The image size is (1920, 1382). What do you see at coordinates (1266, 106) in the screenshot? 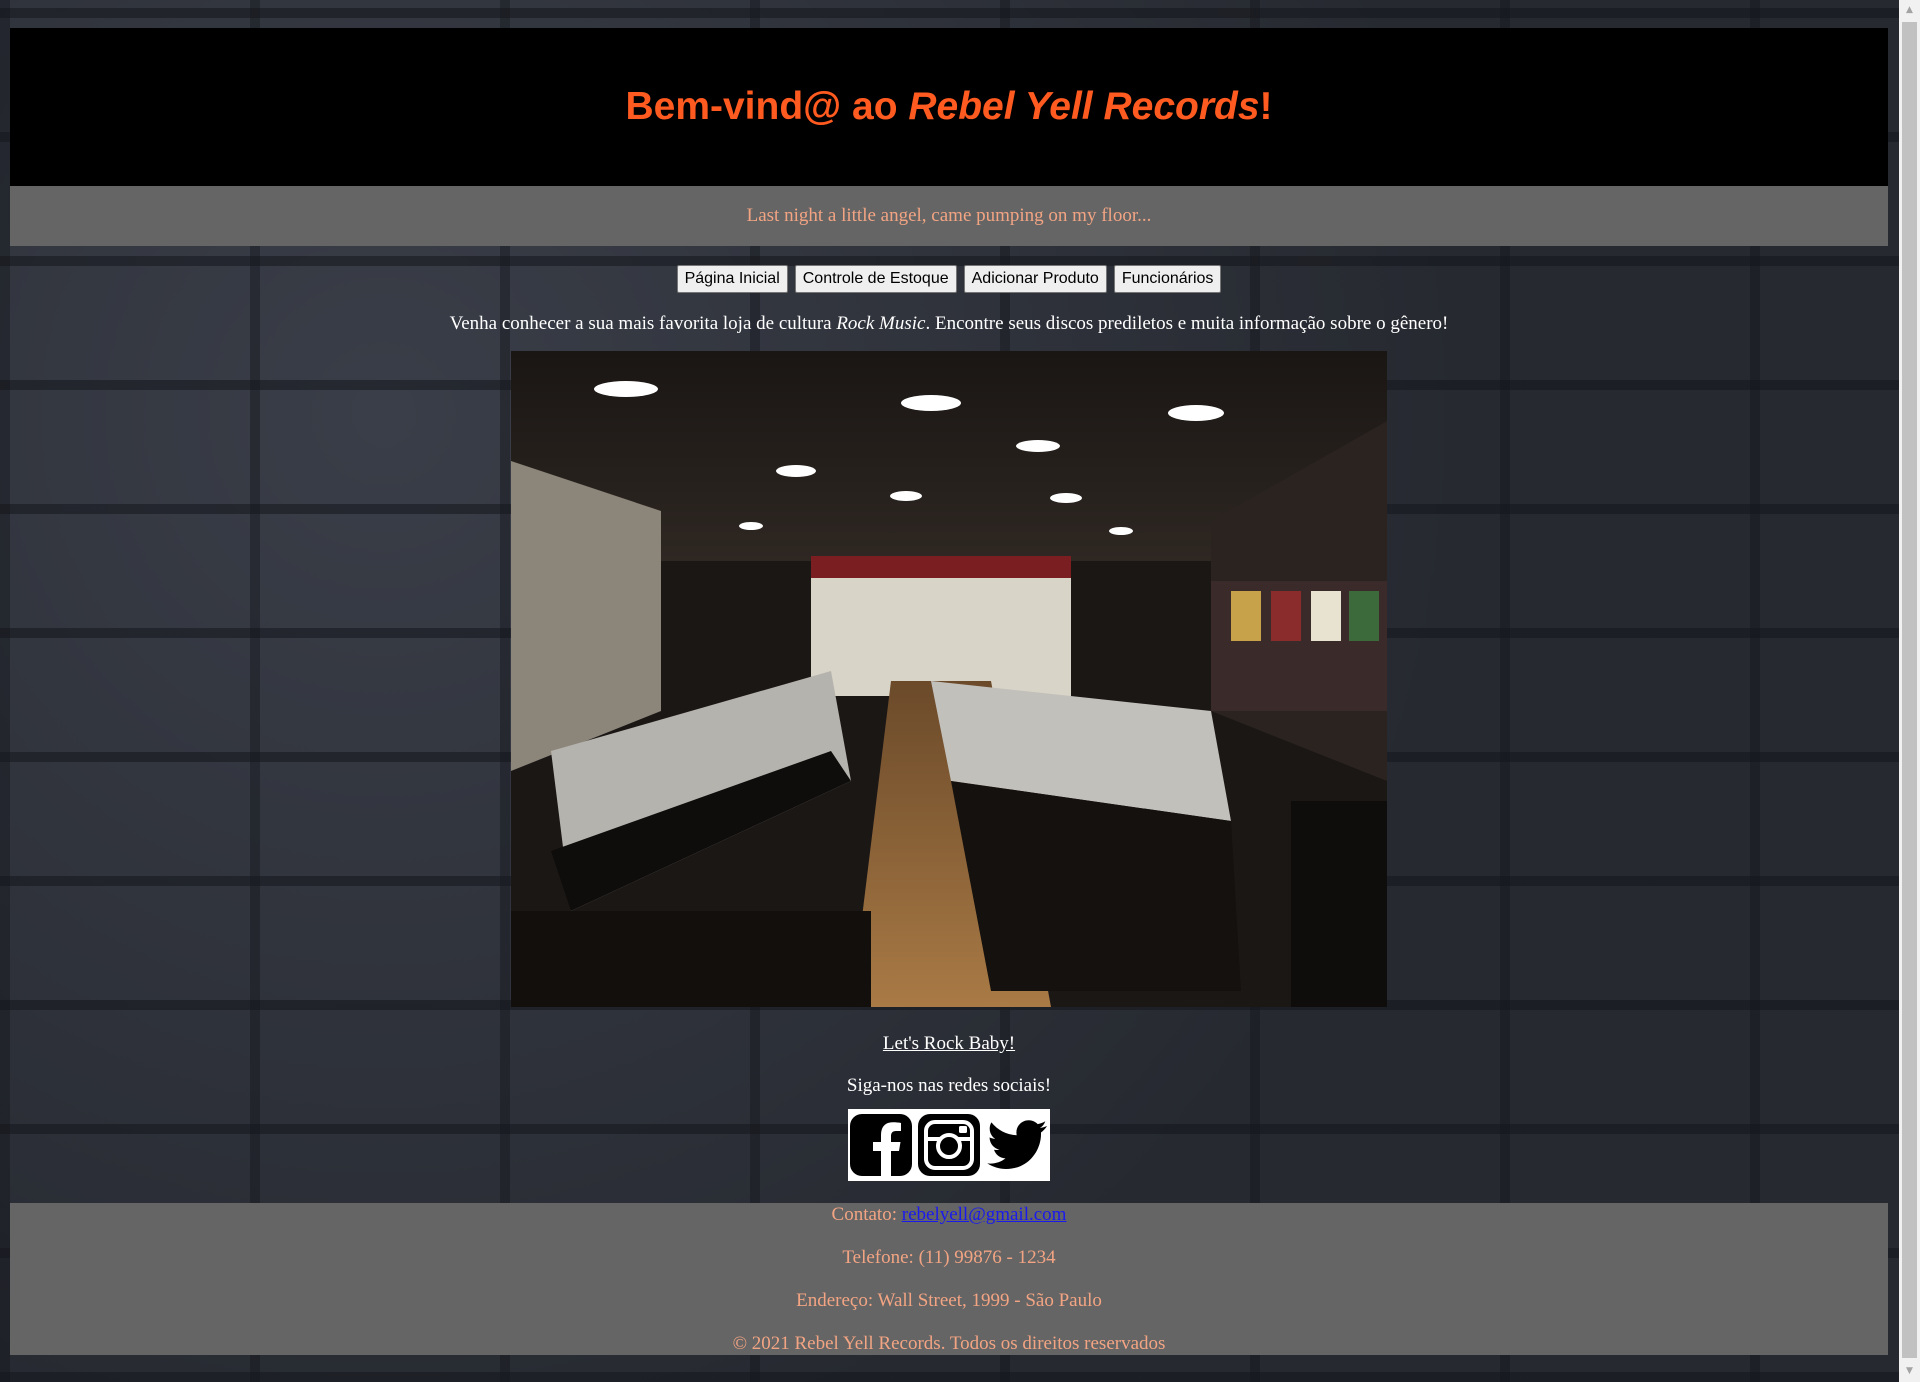
I see `title-suffix: !` at bounding box center [1266, 106].